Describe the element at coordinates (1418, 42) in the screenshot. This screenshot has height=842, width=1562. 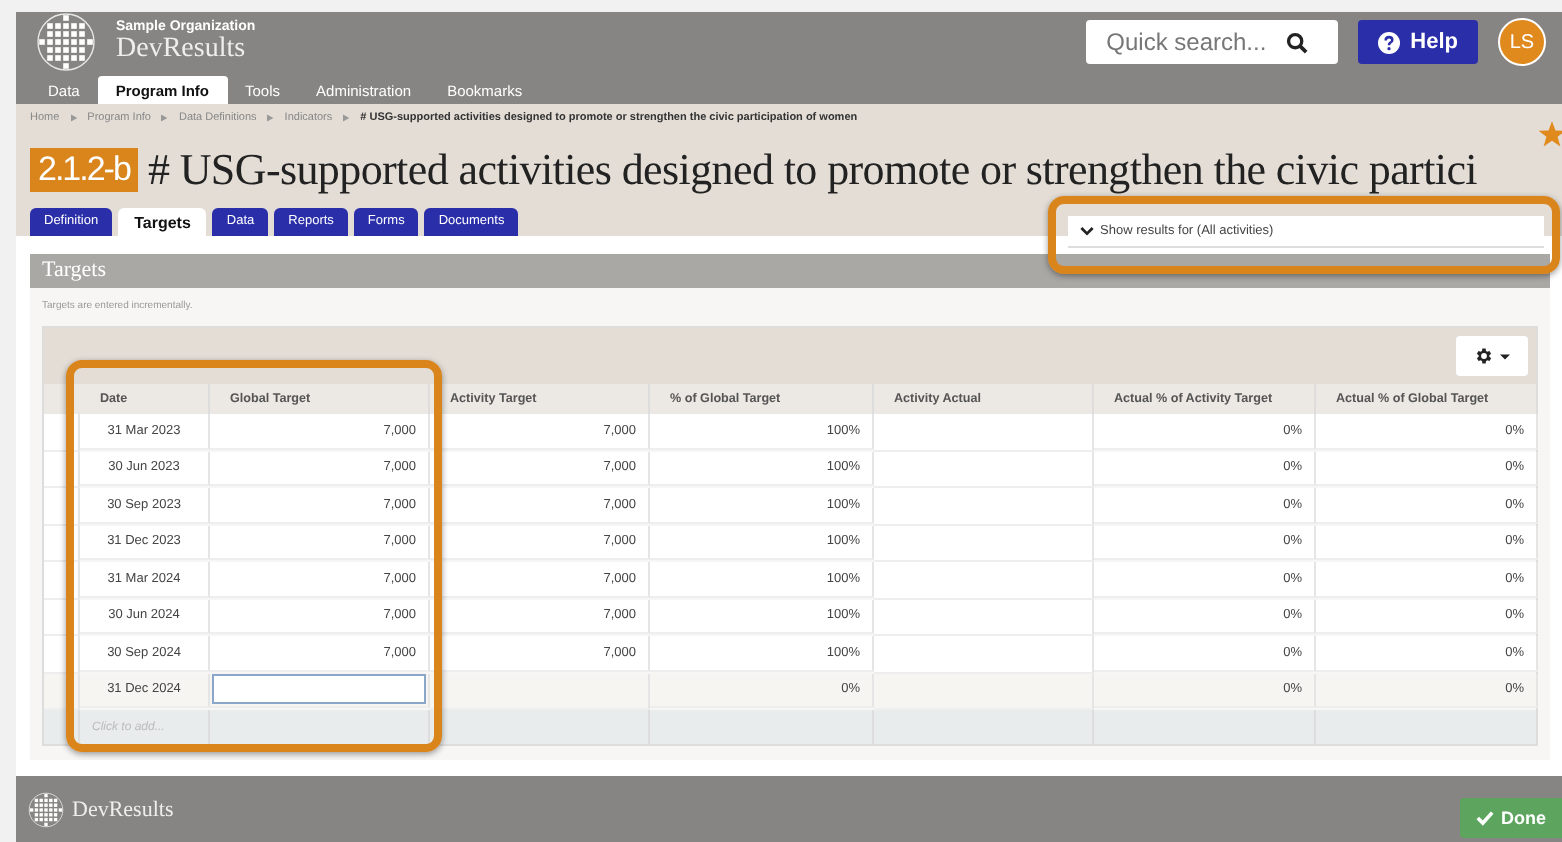
I see `help-button: Help` at that location.